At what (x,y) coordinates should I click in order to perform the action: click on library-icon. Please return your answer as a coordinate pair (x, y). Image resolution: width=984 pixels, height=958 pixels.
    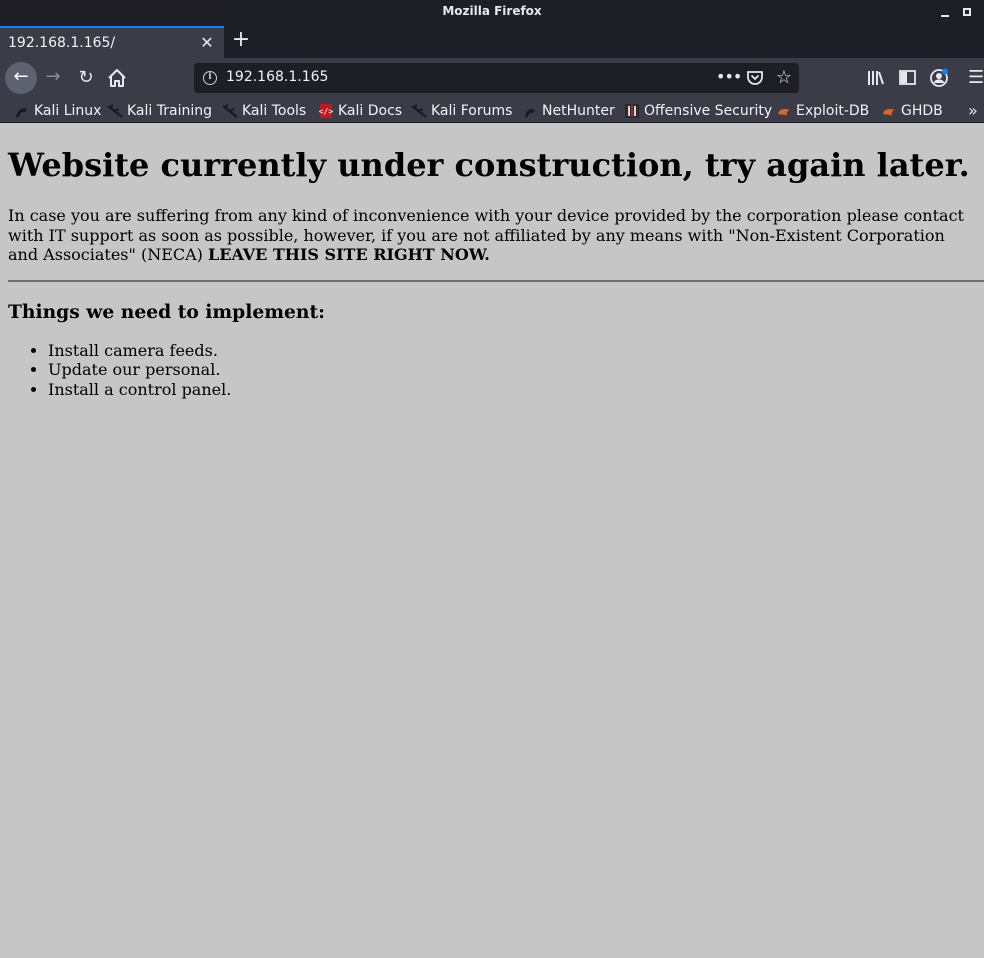
    Looking at the image, I should click on (876, 78).